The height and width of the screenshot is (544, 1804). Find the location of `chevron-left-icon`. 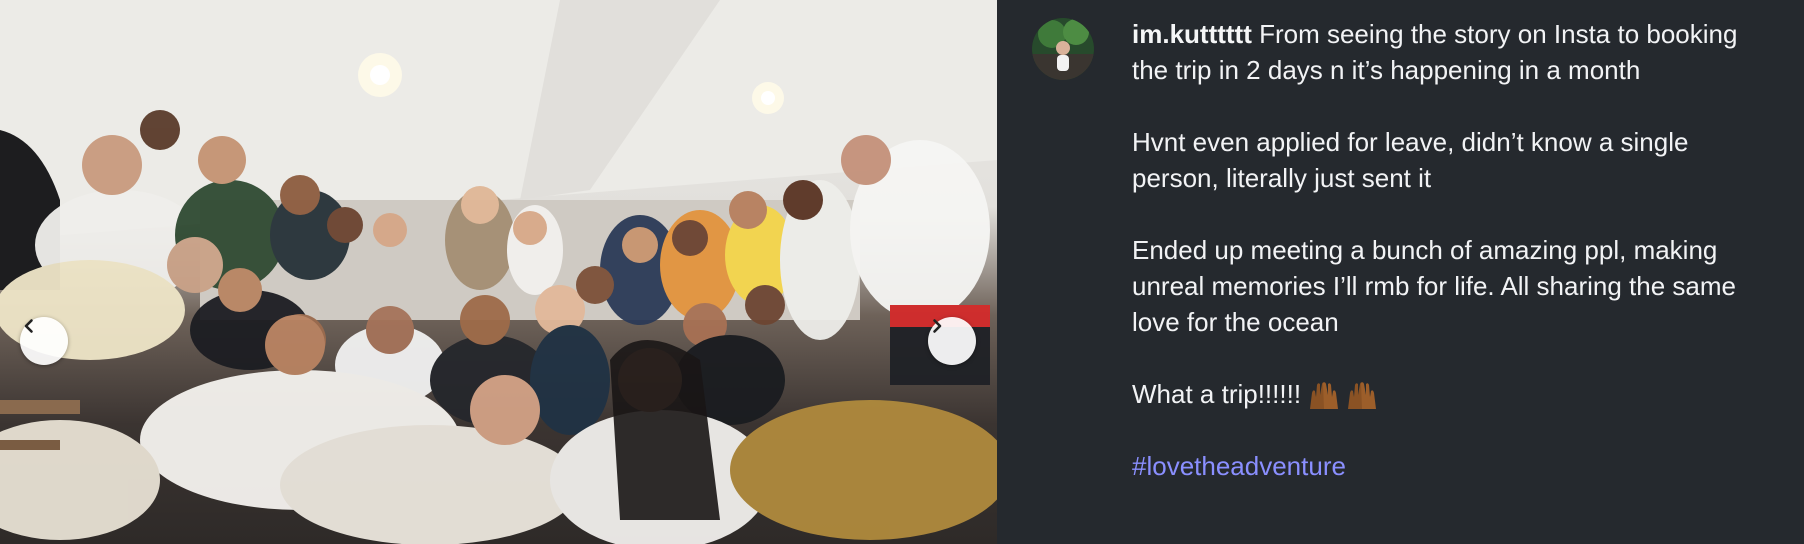

chevron-left-icon is located at coordinates (28, 326).